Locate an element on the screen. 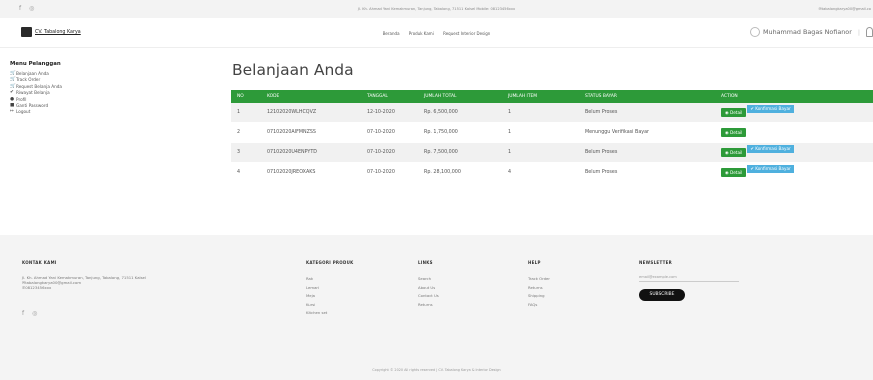 This screenshot has width=873, height=380. footer-link: Track Order is located at coordinates (539, 279).